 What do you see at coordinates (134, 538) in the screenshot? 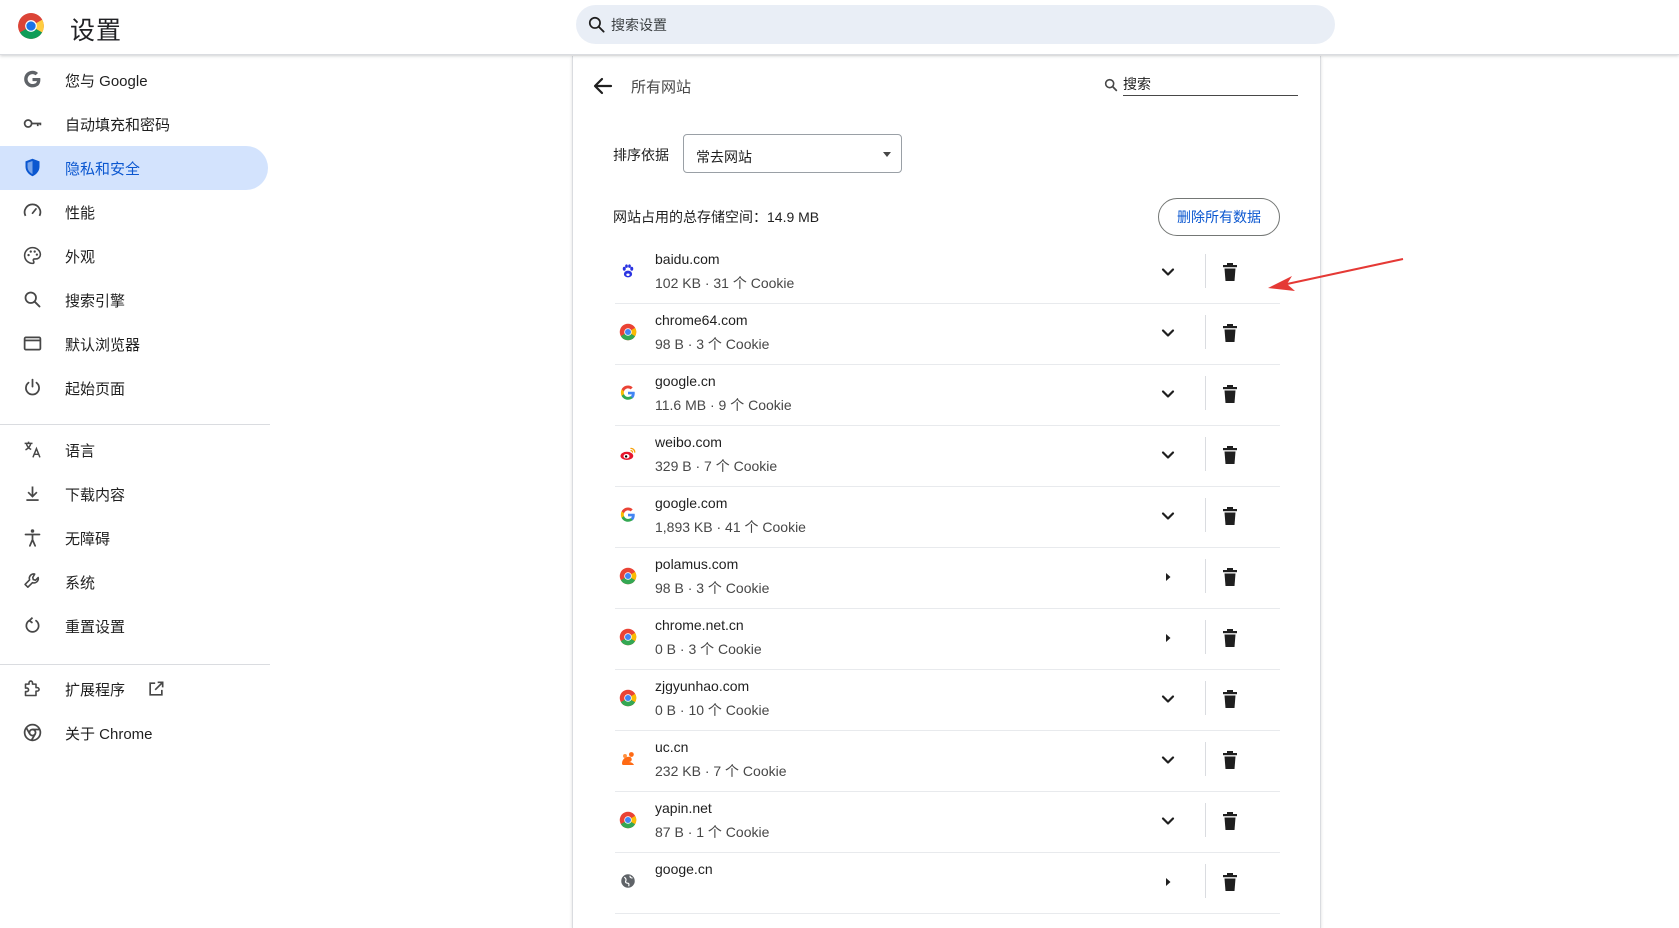
I see `sidebar-item-accessibility: 无障碍` at bounding box center [134, 538].